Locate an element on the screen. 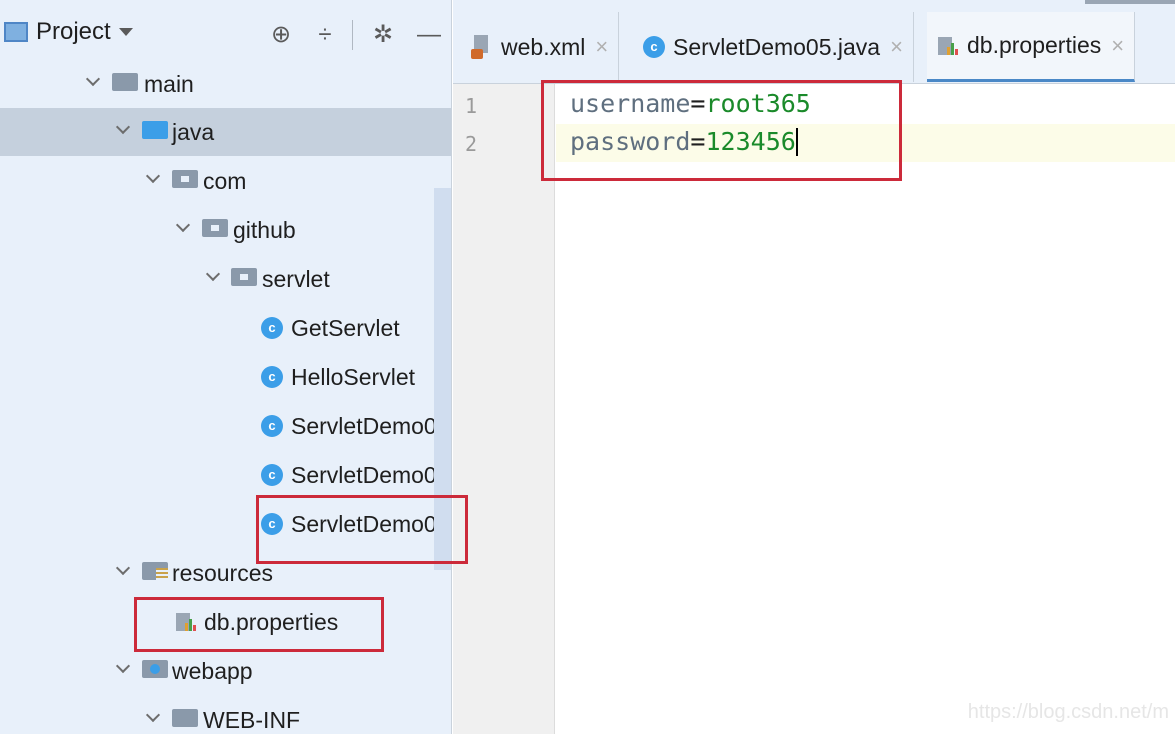  hide-panel-icon: — is located at coordinates (429, 35).